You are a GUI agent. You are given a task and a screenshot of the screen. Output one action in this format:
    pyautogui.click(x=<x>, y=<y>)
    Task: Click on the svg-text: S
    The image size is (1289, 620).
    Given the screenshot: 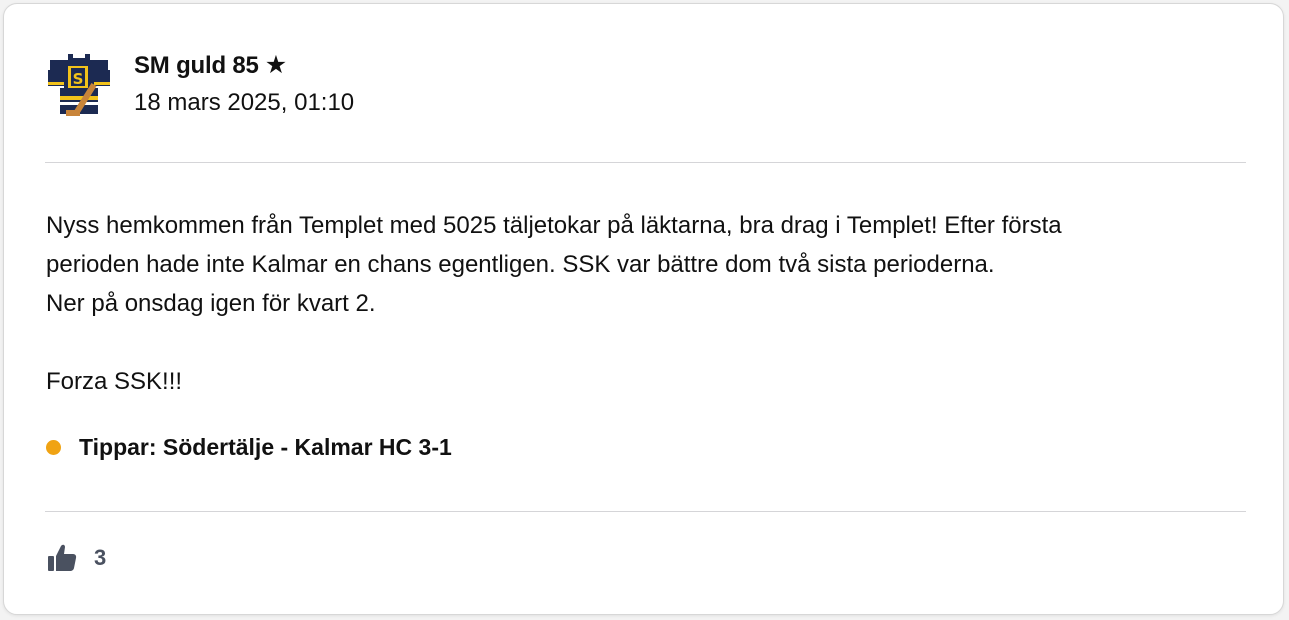 What is the action you would take?
    pyautogui.click(x=78, y=79)
    